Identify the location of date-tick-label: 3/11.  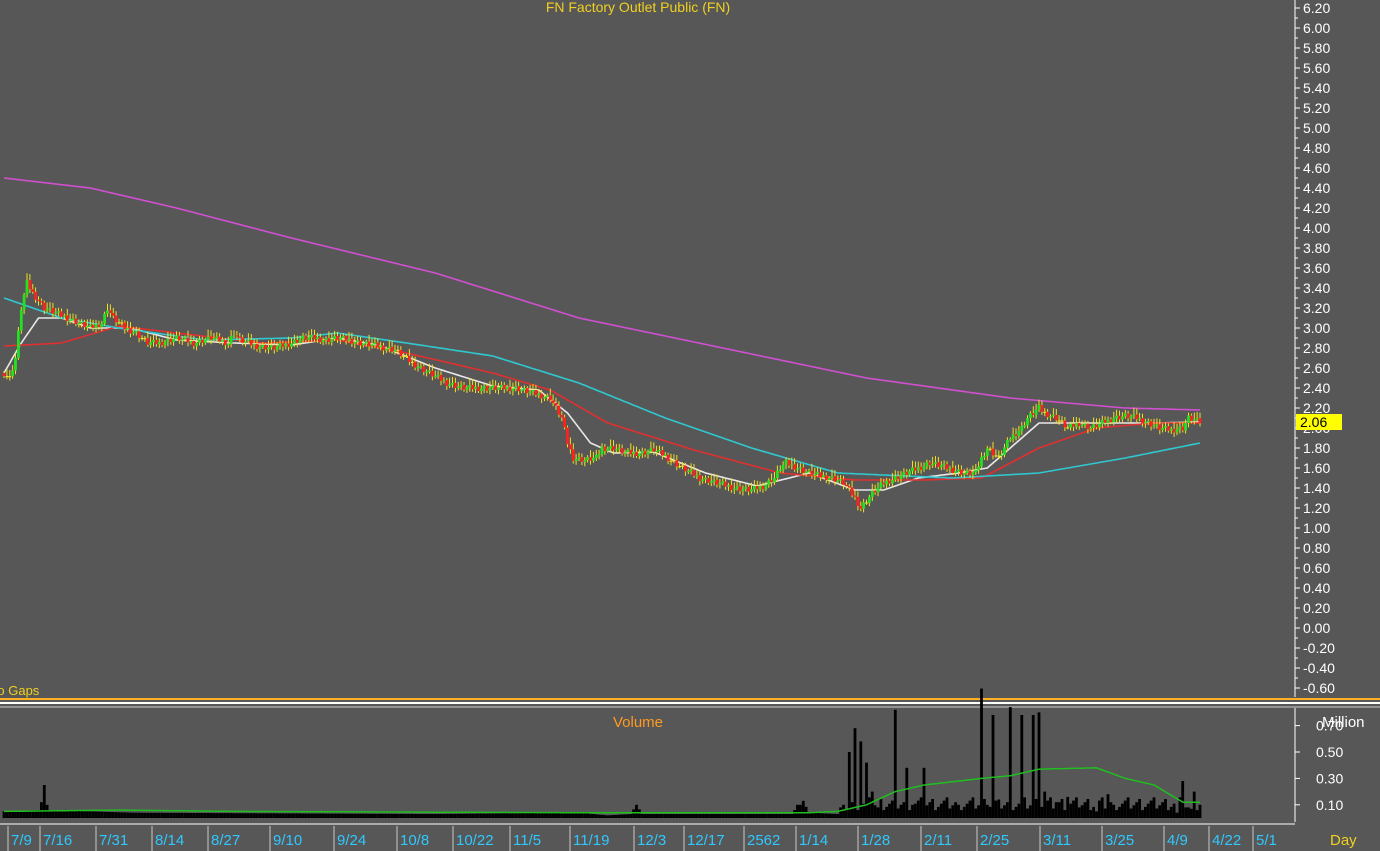
(1057, 840).